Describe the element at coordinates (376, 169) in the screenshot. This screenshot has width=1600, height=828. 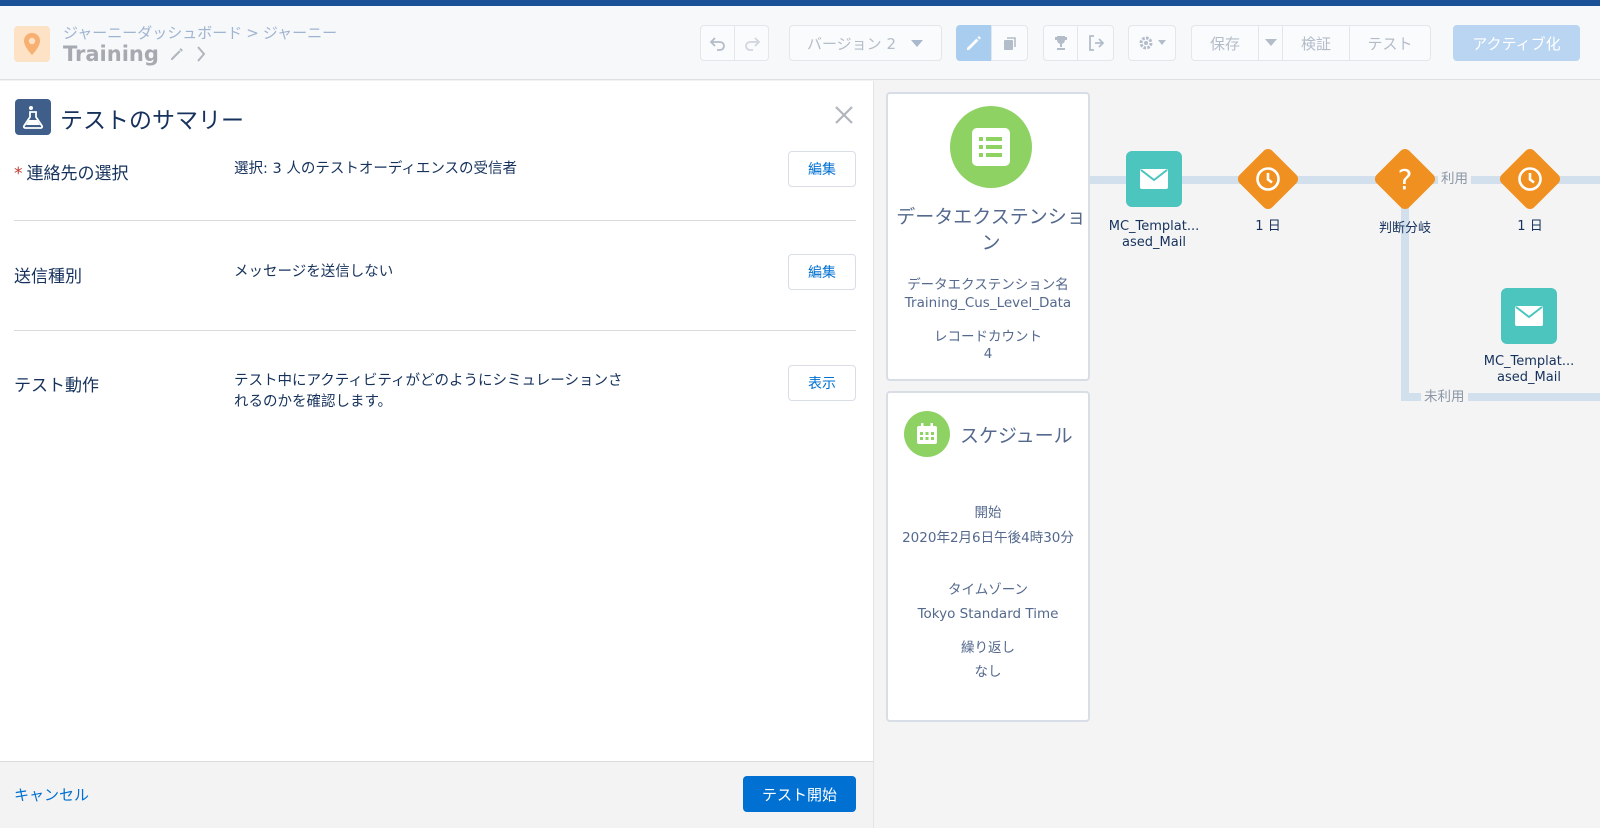
I see `contact-selection-value: 選択: 3 人のテストオーディエンスの受信者` at that location.